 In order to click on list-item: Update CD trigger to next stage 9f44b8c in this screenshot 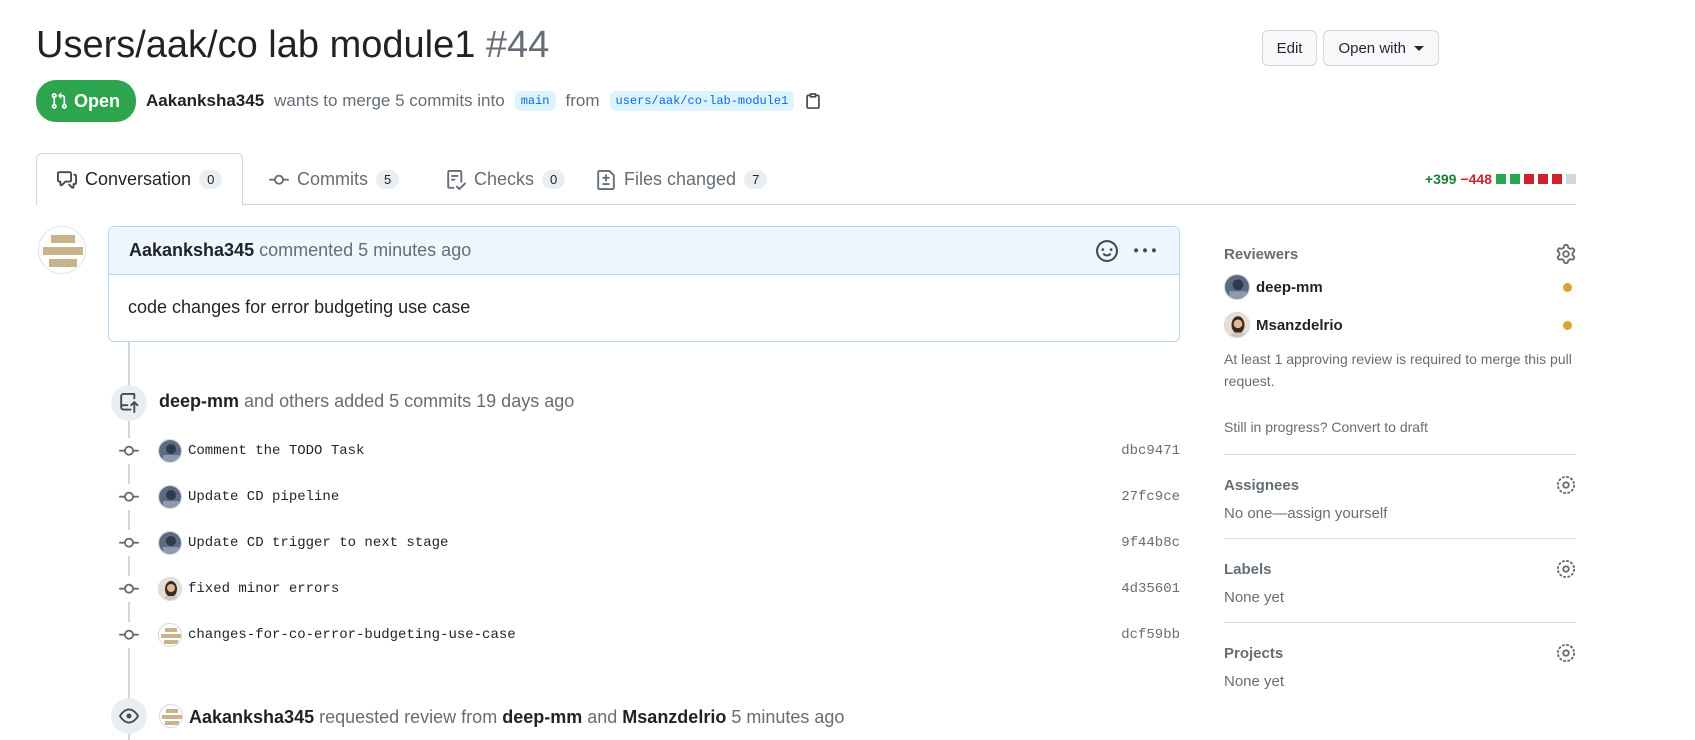, I will do `click(648, 543)`.